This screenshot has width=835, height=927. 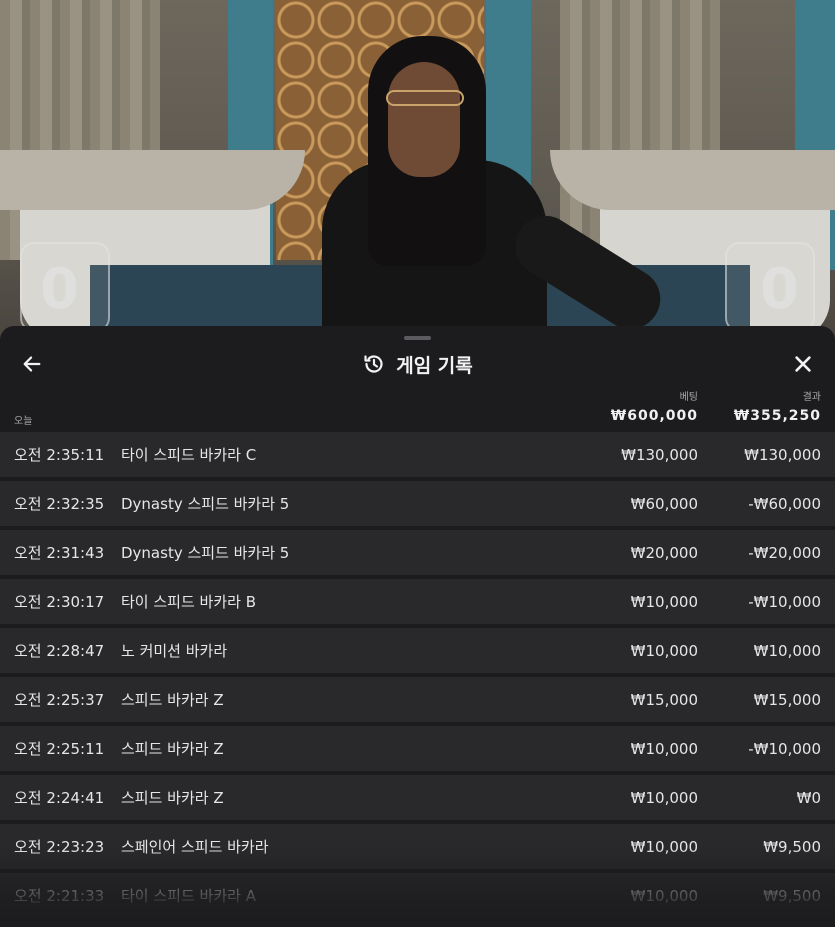 What do you see at coordinates (417, 748) in the screenshot?
I see `history-row: 오전 2:25:11 스피드 바카라 Z ₩10,000 -₩10,000` at bounding box center [417, 748].